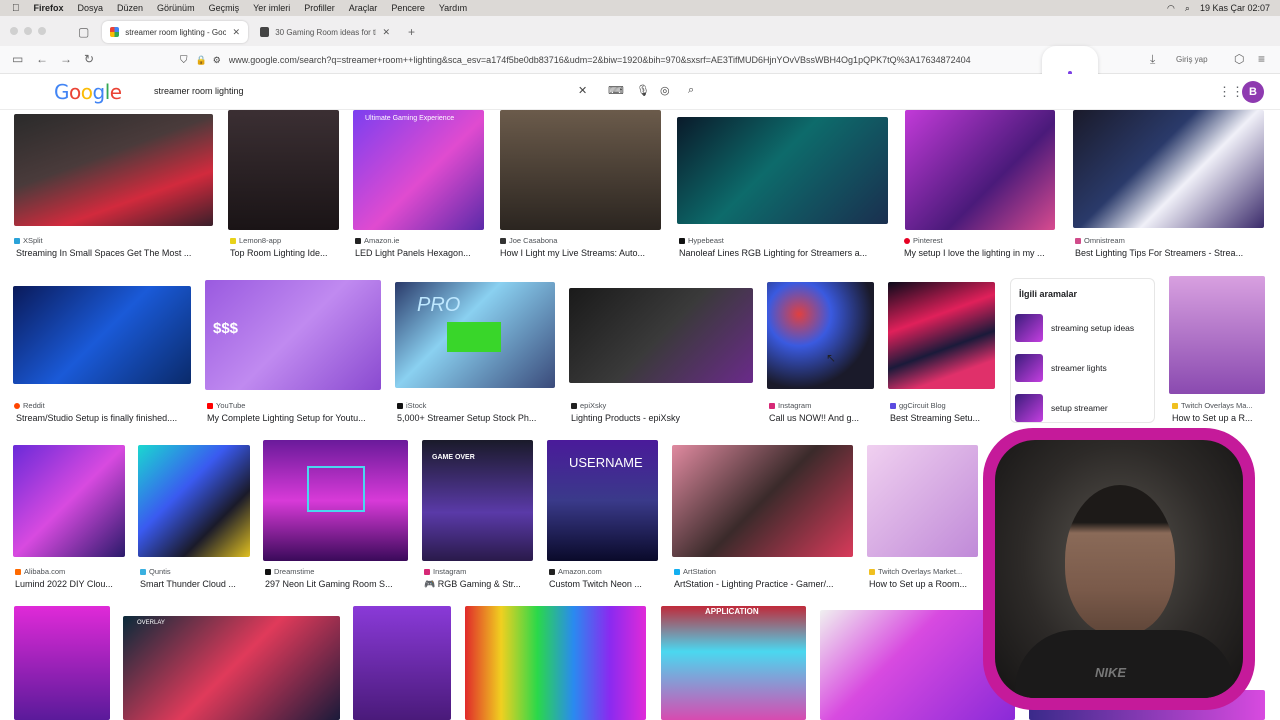 The height and width of the screenshot is (720, 1280). What do you see at coordinates (1084, 328) in the screenshot?
I see `related-search-item: streaming setup ideas` at bounding box center [1084, 328].